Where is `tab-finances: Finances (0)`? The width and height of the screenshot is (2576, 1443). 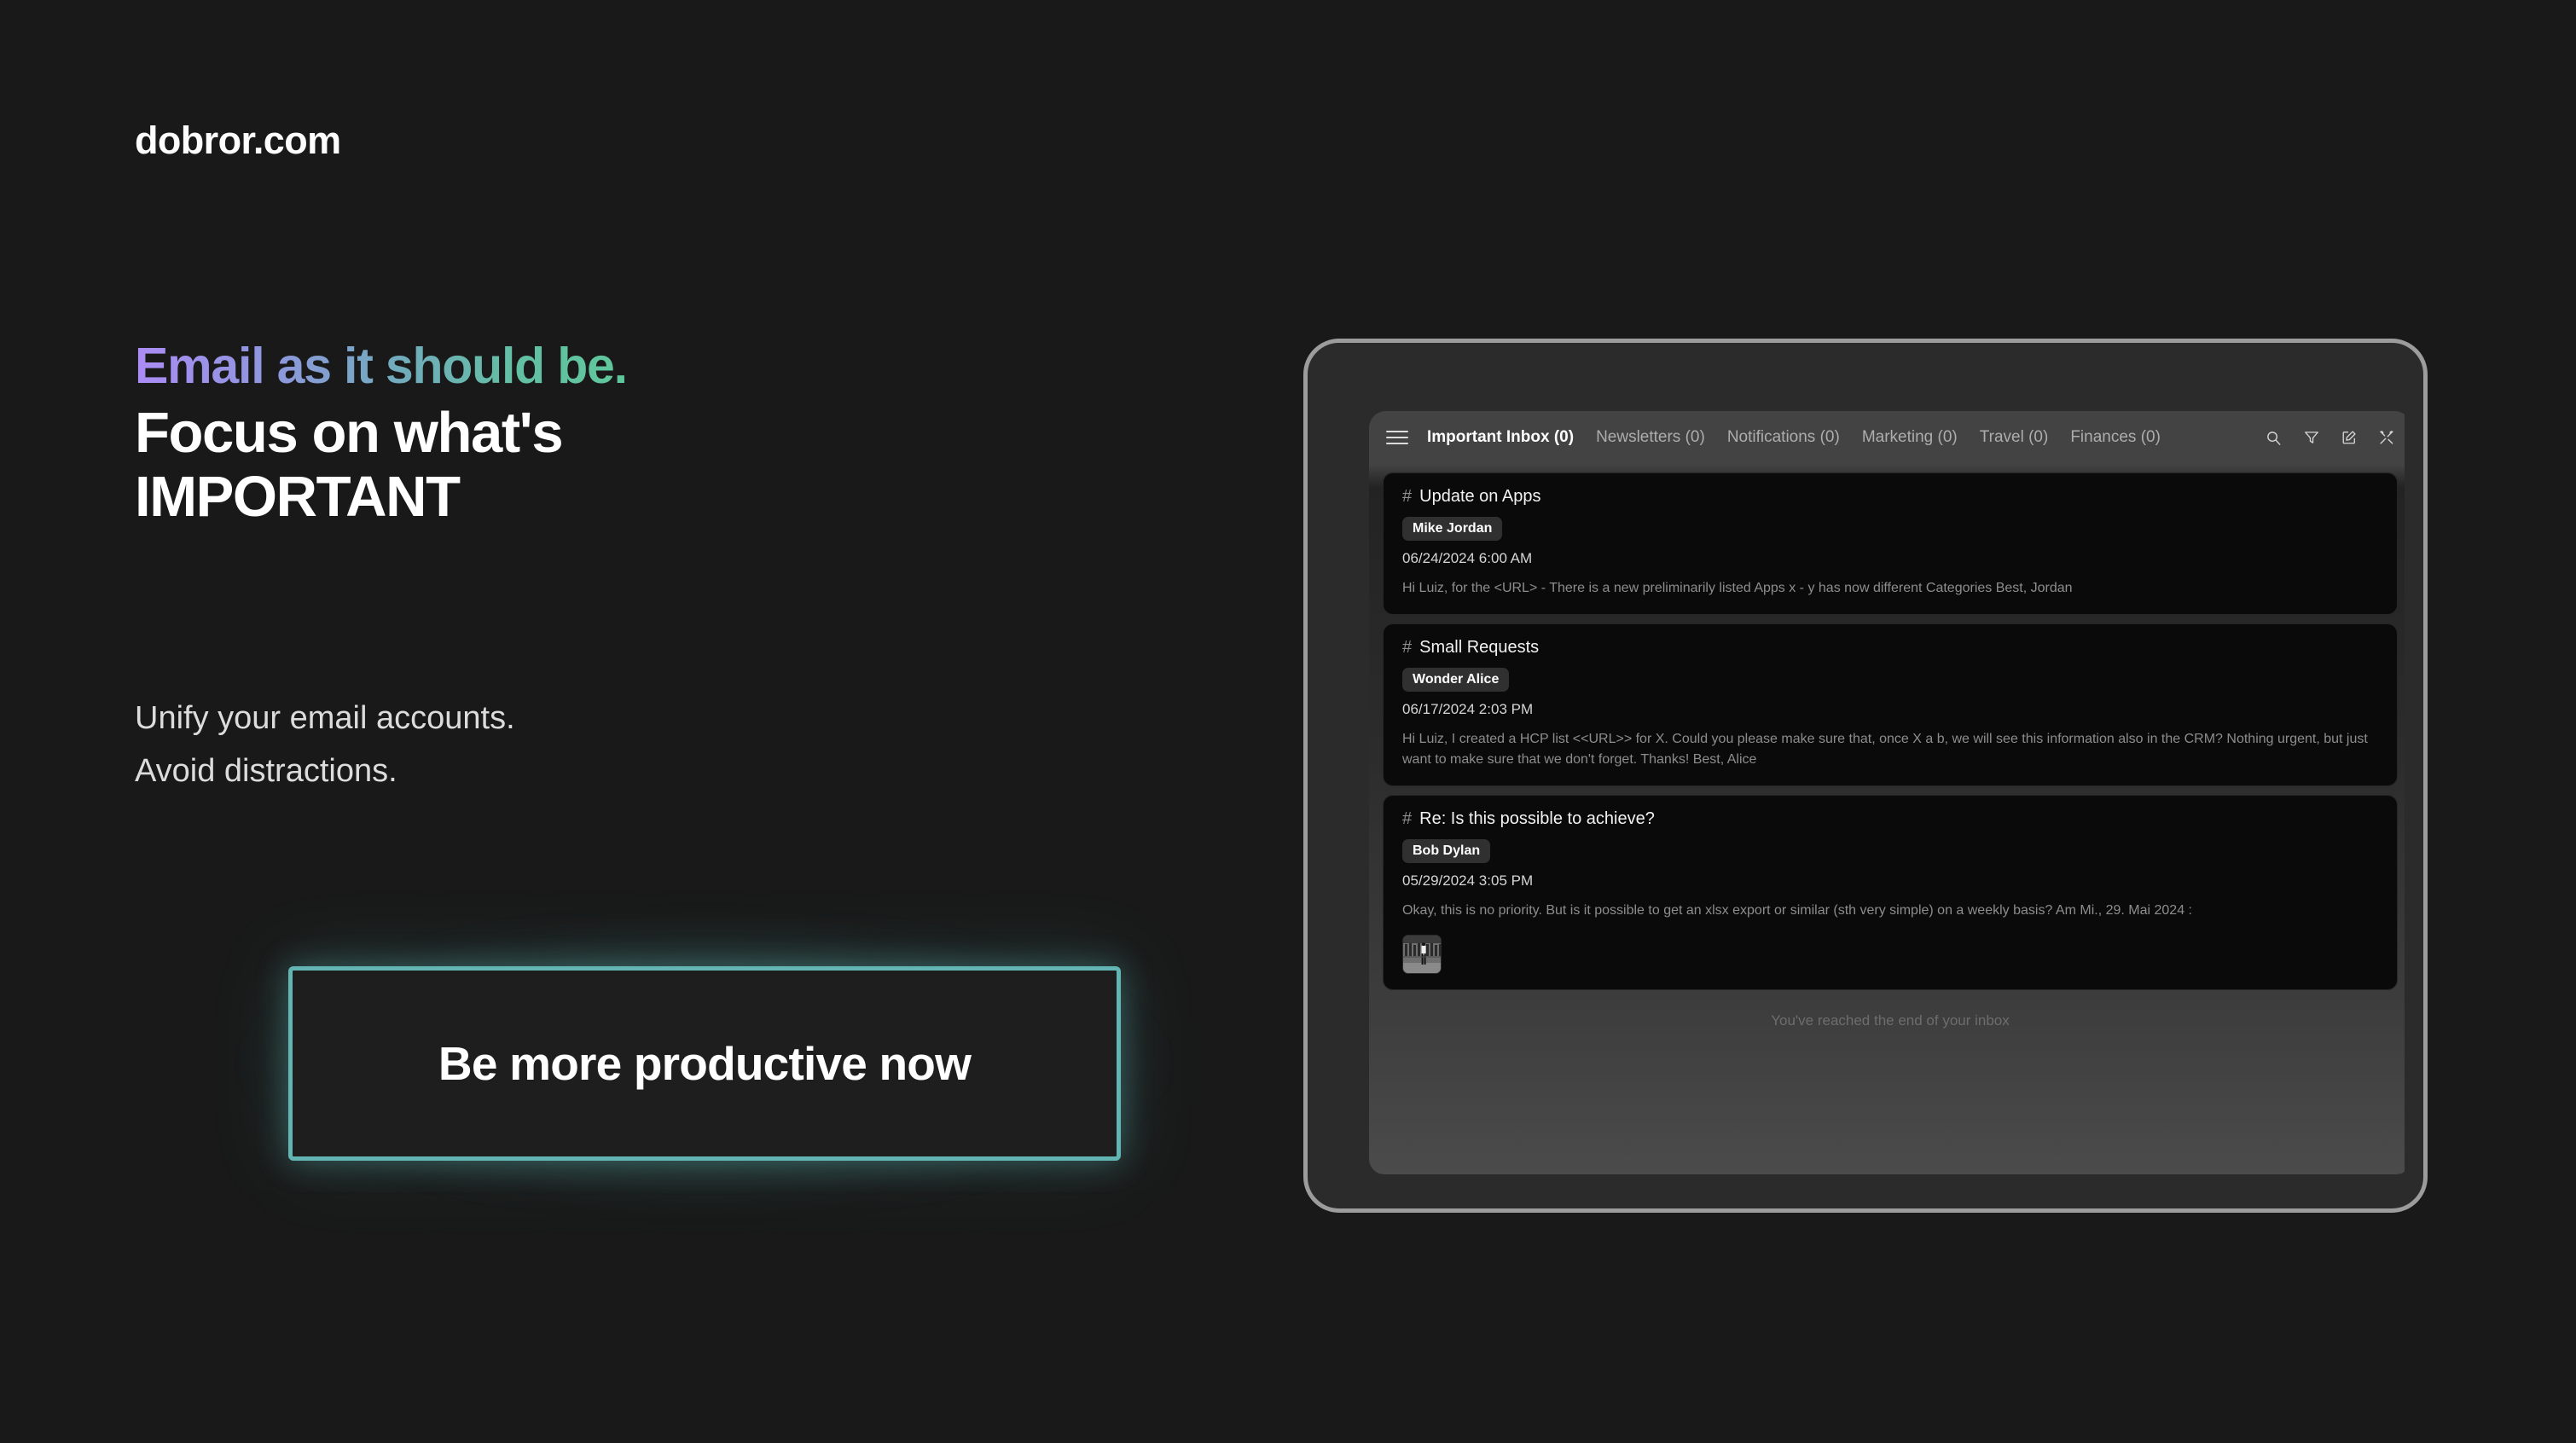 tab-finances: Finances (0) is located at coordinates (2115, 437).